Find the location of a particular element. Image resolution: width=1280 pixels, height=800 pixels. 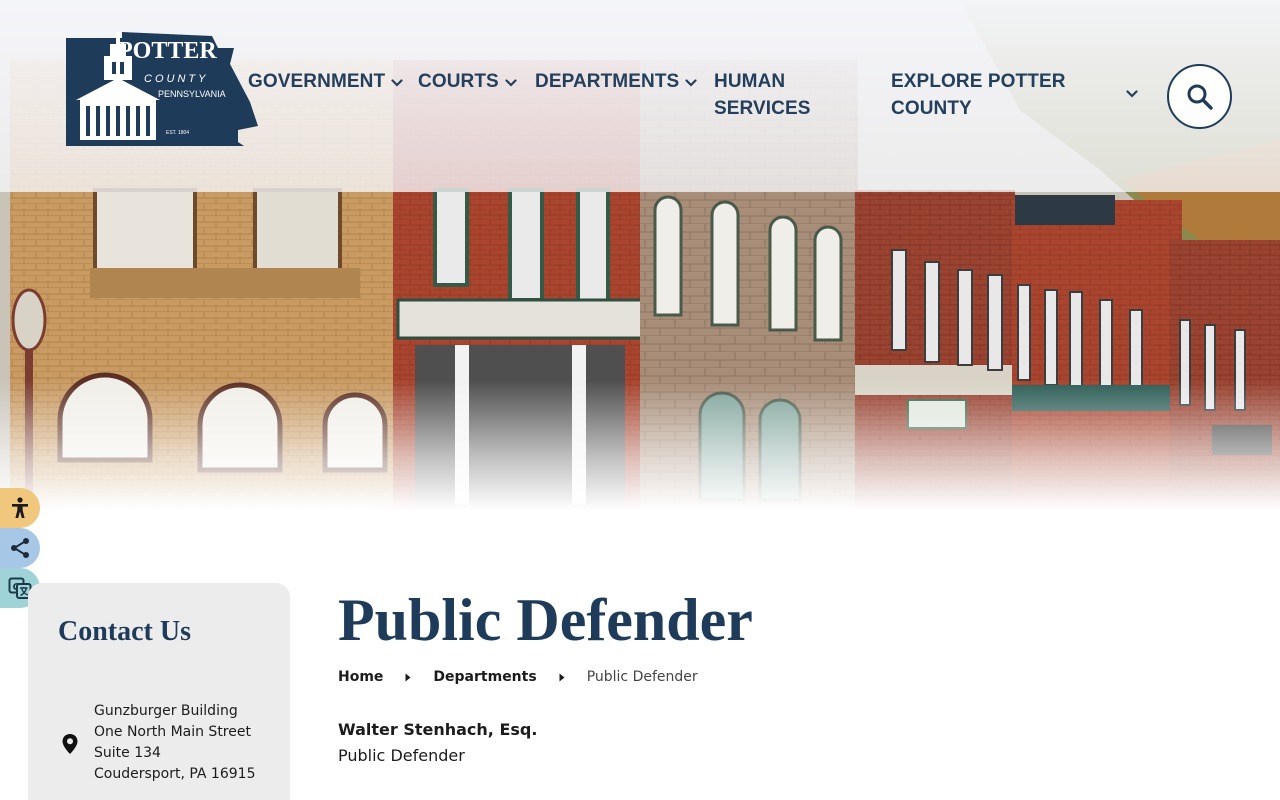

nav-government: GOVERNMENT is located at coordinates (325, 81).